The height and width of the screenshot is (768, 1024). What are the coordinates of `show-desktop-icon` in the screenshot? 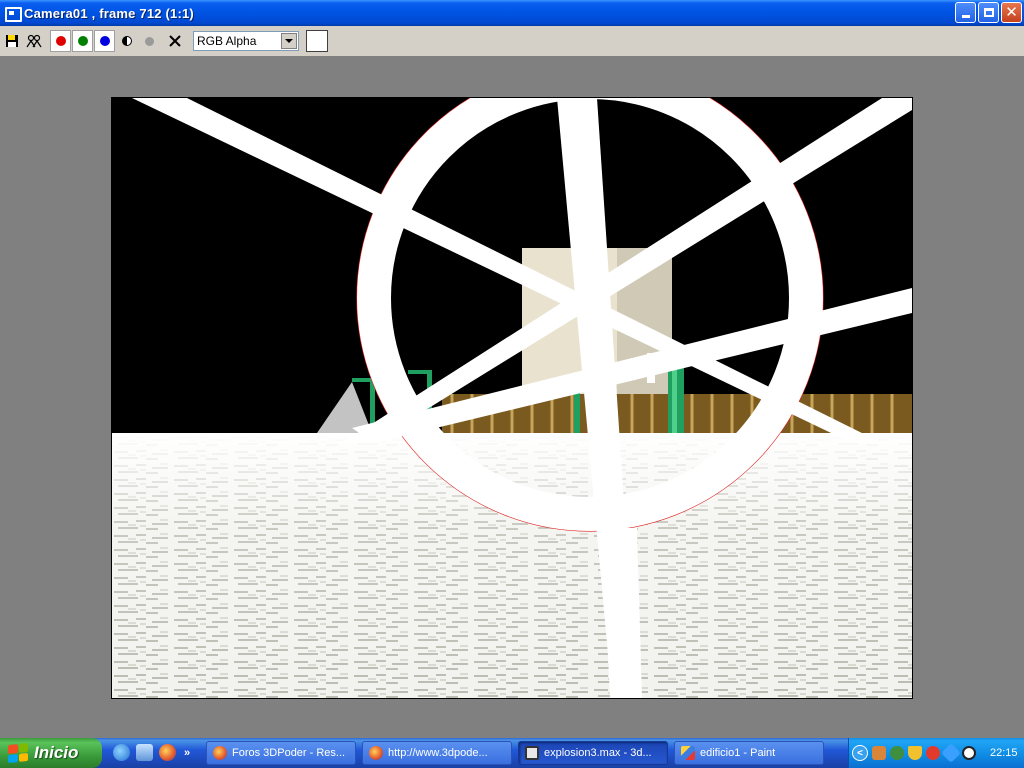 It's located at (144, 752).